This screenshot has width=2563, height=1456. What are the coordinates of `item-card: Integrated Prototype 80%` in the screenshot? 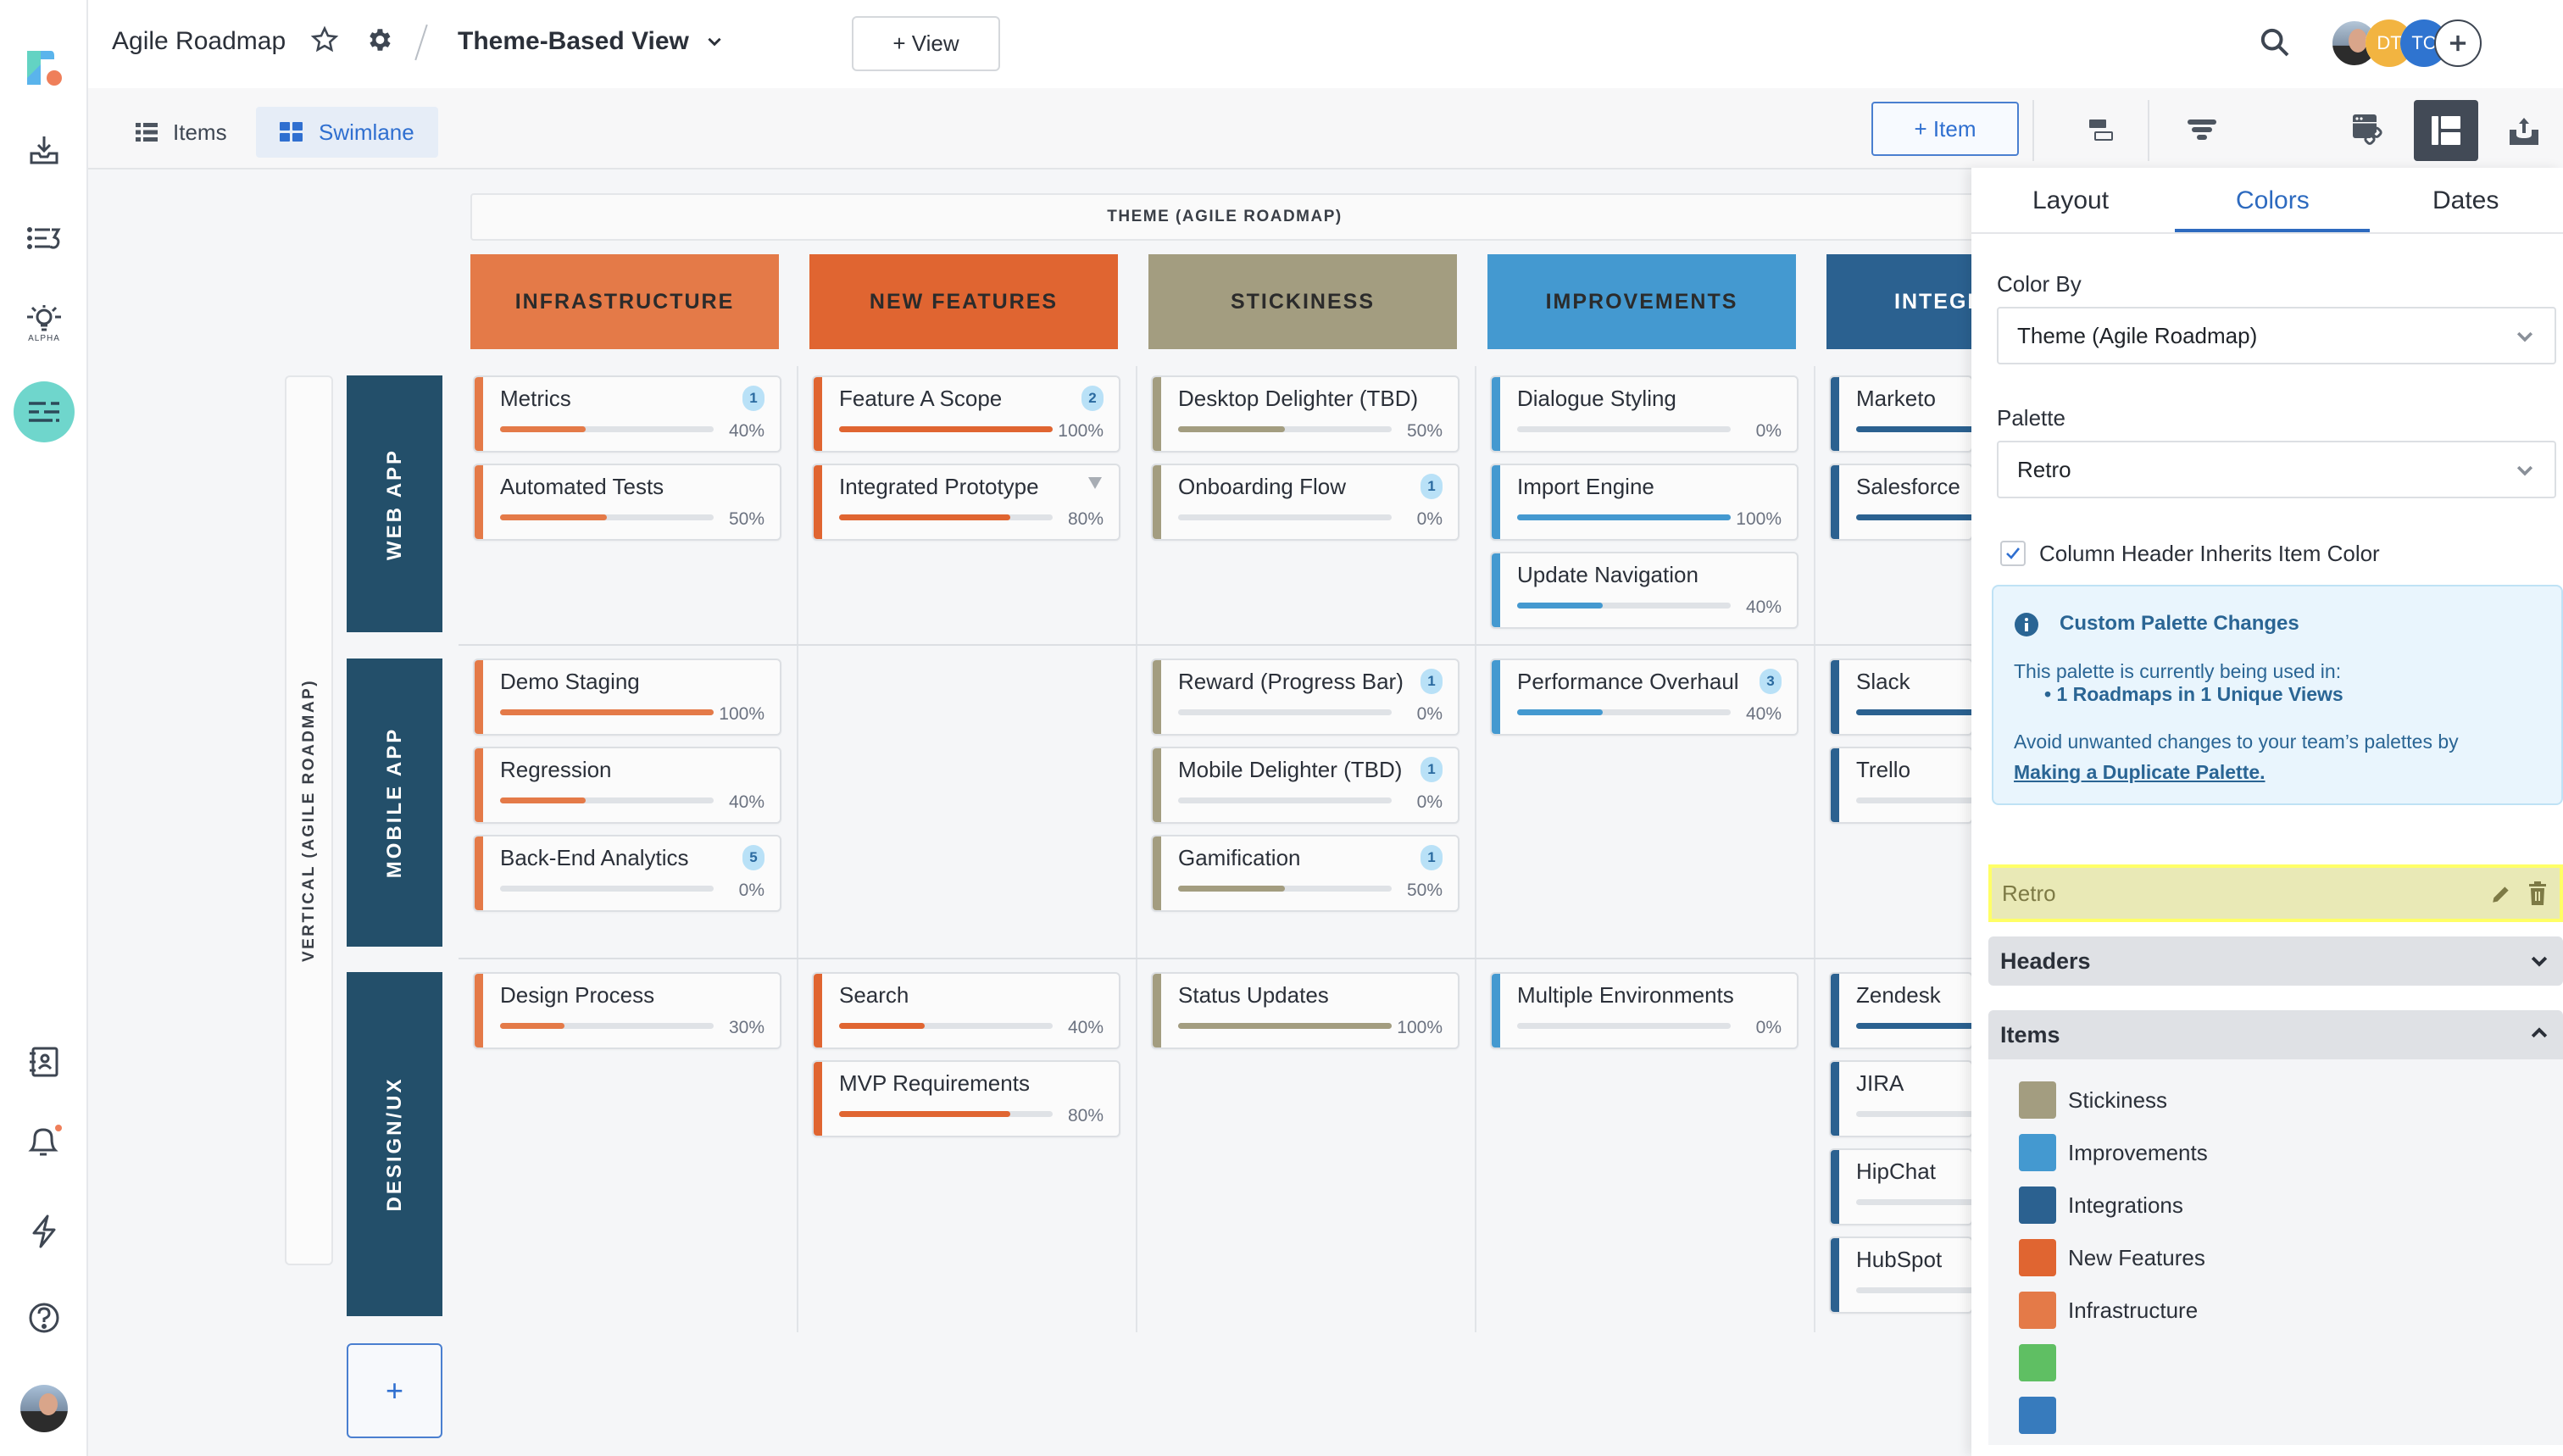 It's located at (966, 502).